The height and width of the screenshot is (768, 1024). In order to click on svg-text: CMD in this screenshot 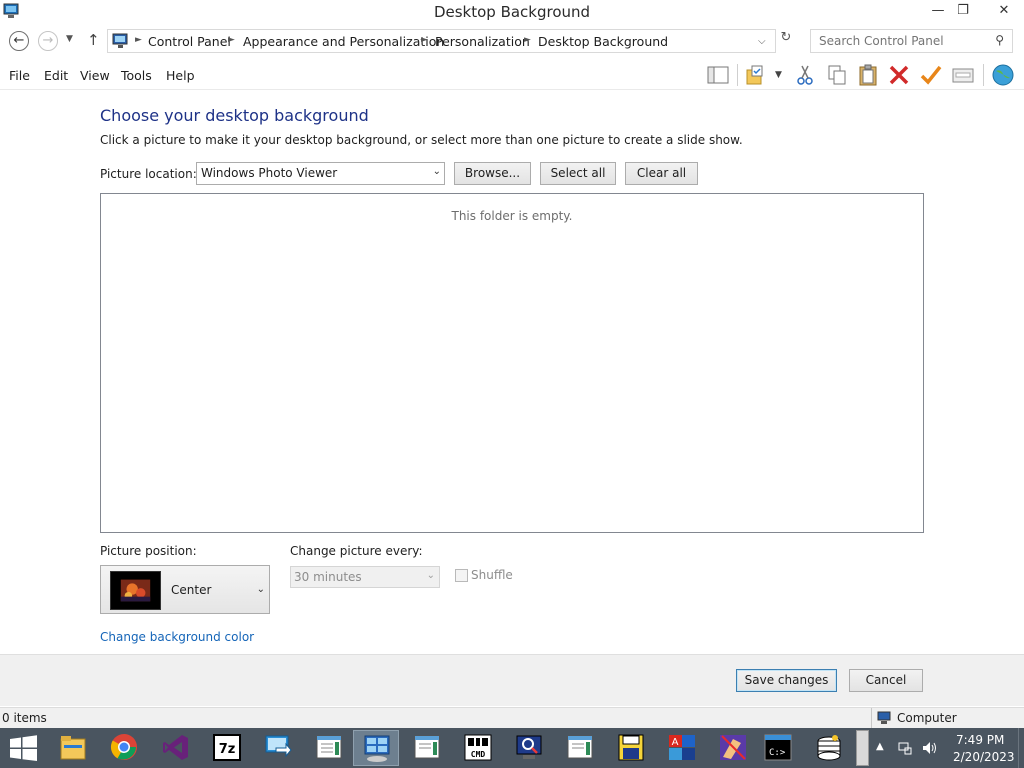, I will do `click(478, 754)`.